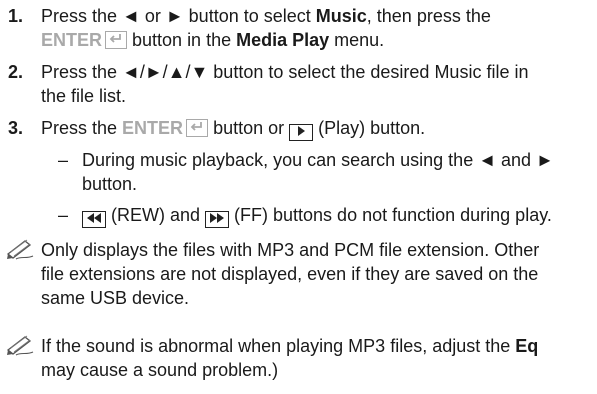  What do you see at coordinates (182, 40) in the screenshot?
I see `text-span: button in the` at bounding box center [182, 40].